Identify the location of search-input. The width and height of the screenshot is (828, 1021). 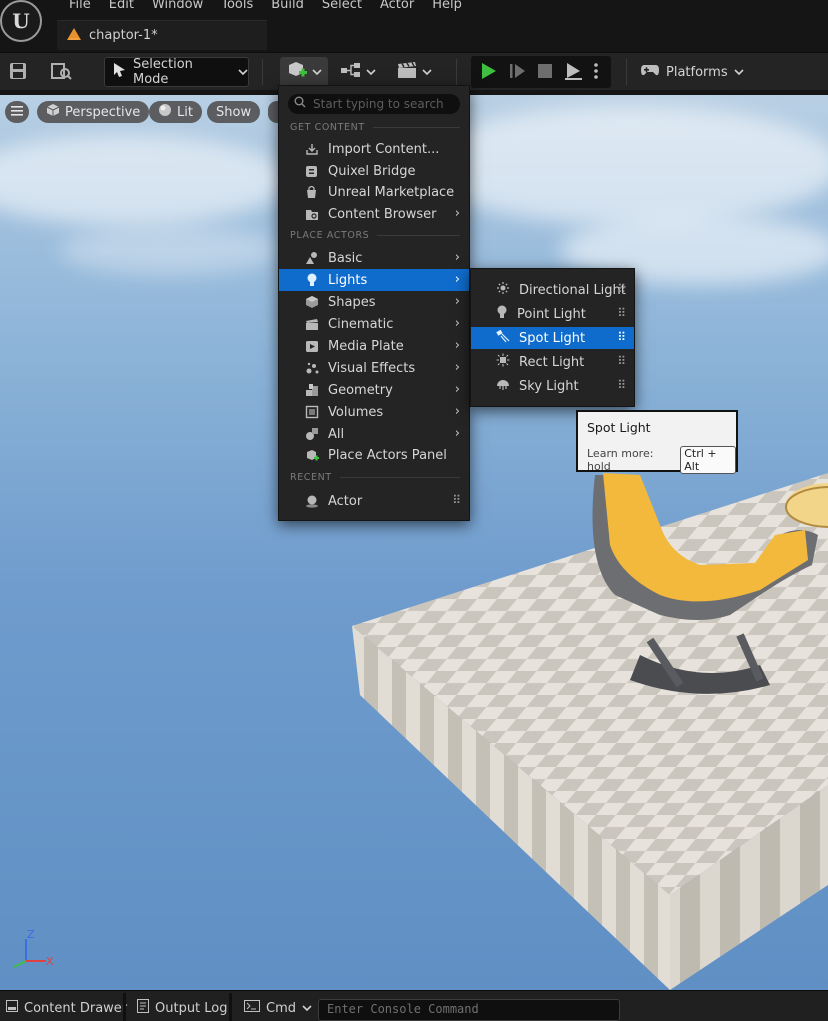
(383, 104).